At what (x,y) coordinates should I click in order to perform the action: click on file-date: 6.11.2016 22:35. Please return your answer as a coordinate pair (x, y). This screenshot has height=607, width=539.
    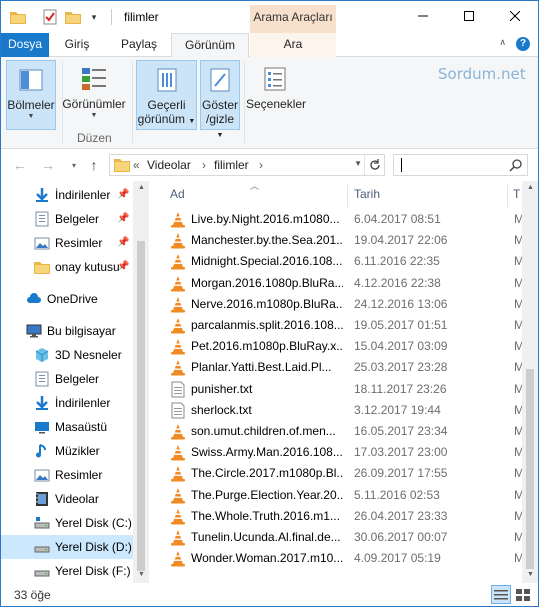
    Looking at the image, I should click on (397, 261).